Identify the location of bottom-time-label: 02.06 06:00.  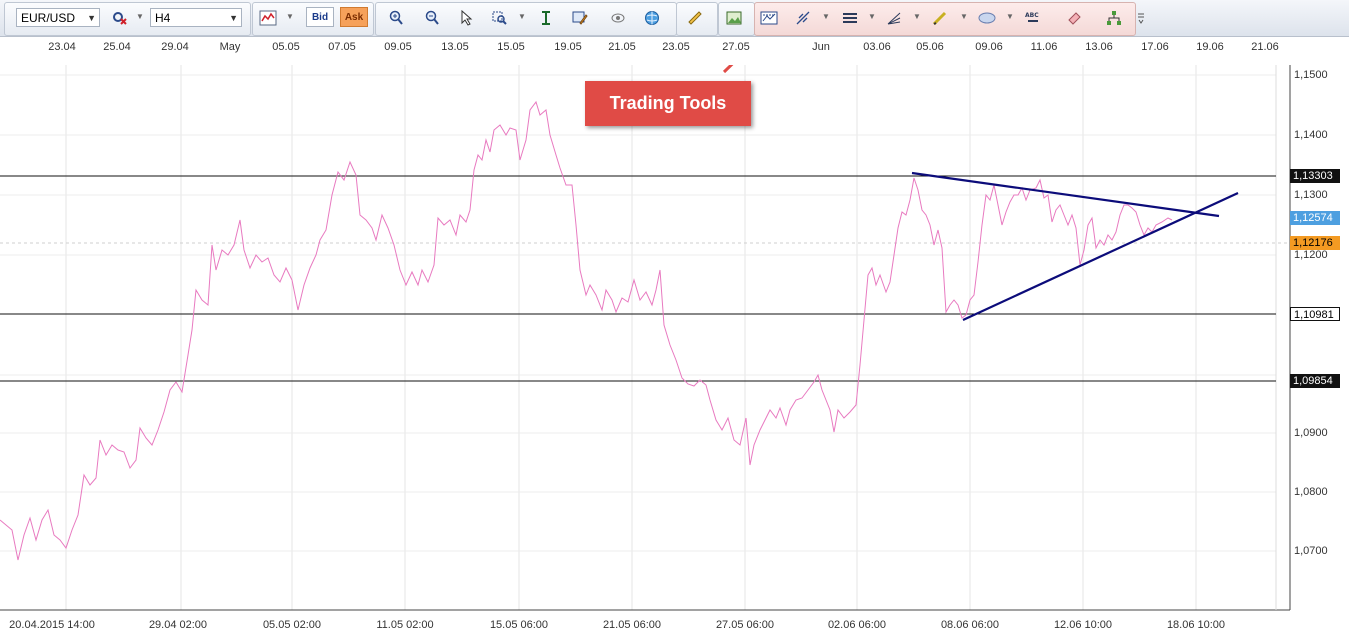
(857, 625).